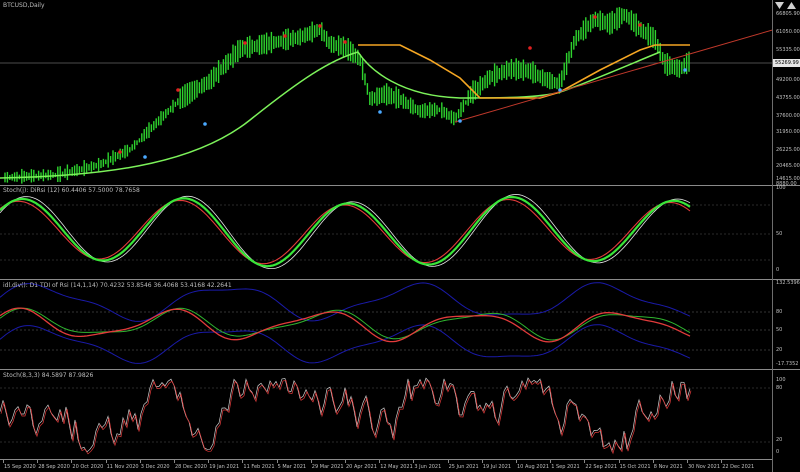 This screenshot has width=800, height=472. I want to click on time-axis-label: 19 Jan 2021, so click(224, 467).